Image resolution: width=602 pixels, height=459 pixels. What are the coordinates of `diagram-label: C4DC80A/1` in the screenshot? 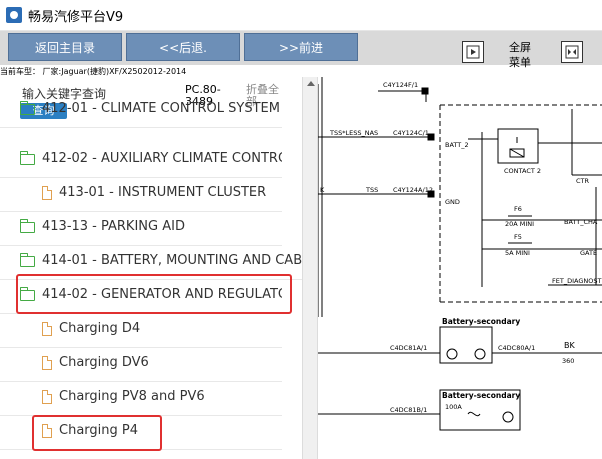 It's located at (516, 348).